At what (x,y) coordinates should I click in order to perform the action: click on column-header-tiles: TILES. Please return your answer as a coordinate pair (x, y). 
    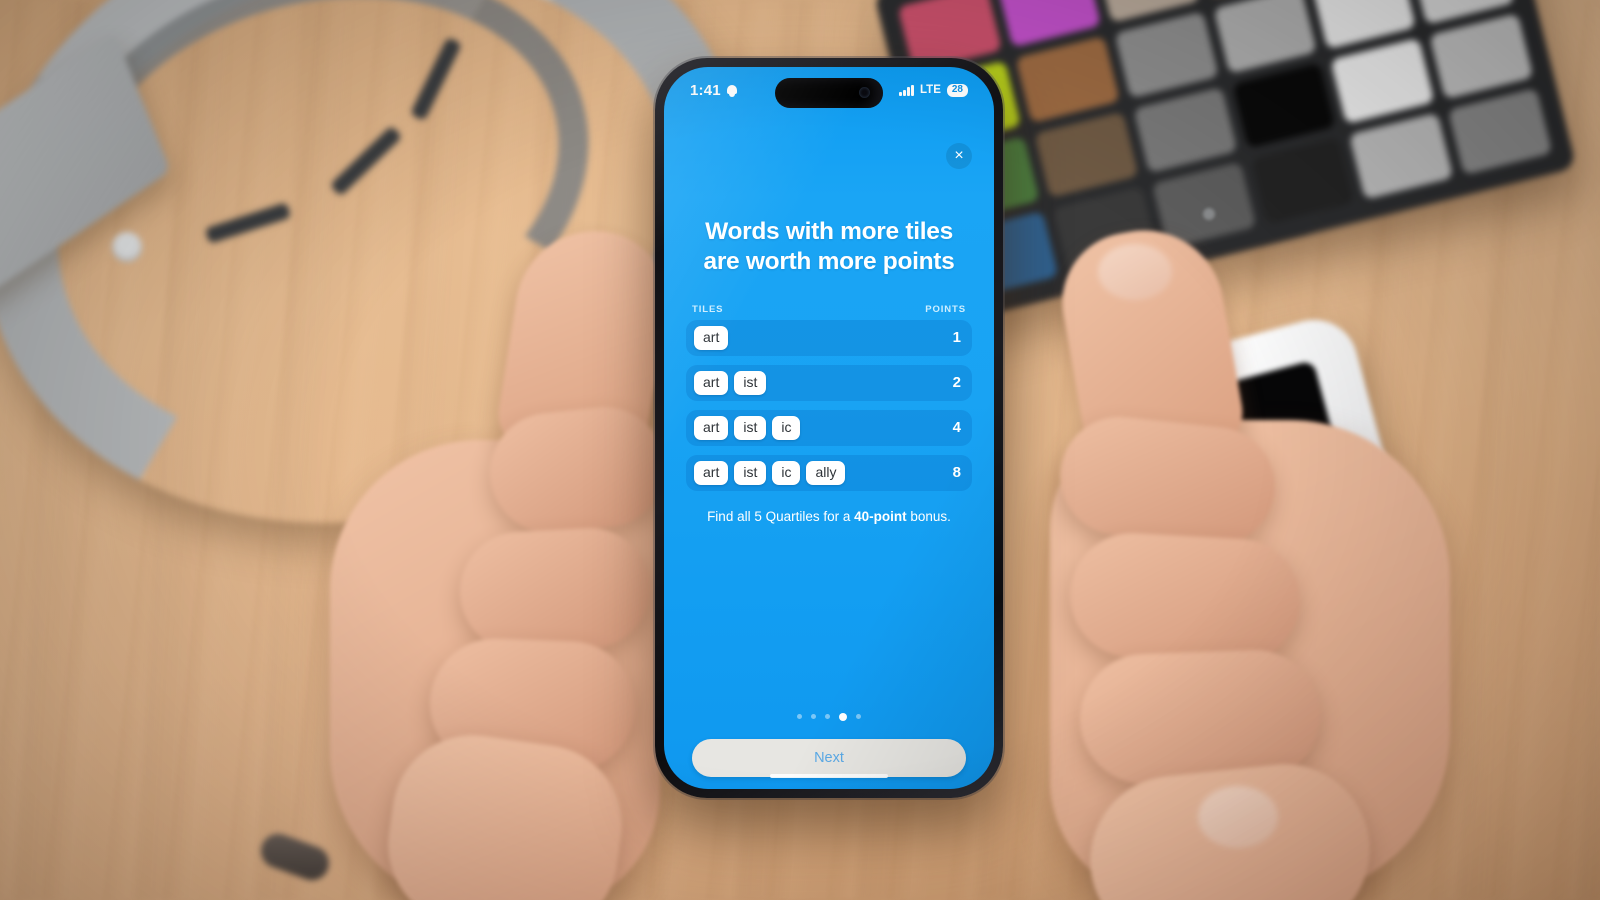
    Looking at the image, I should click on (708, 309).